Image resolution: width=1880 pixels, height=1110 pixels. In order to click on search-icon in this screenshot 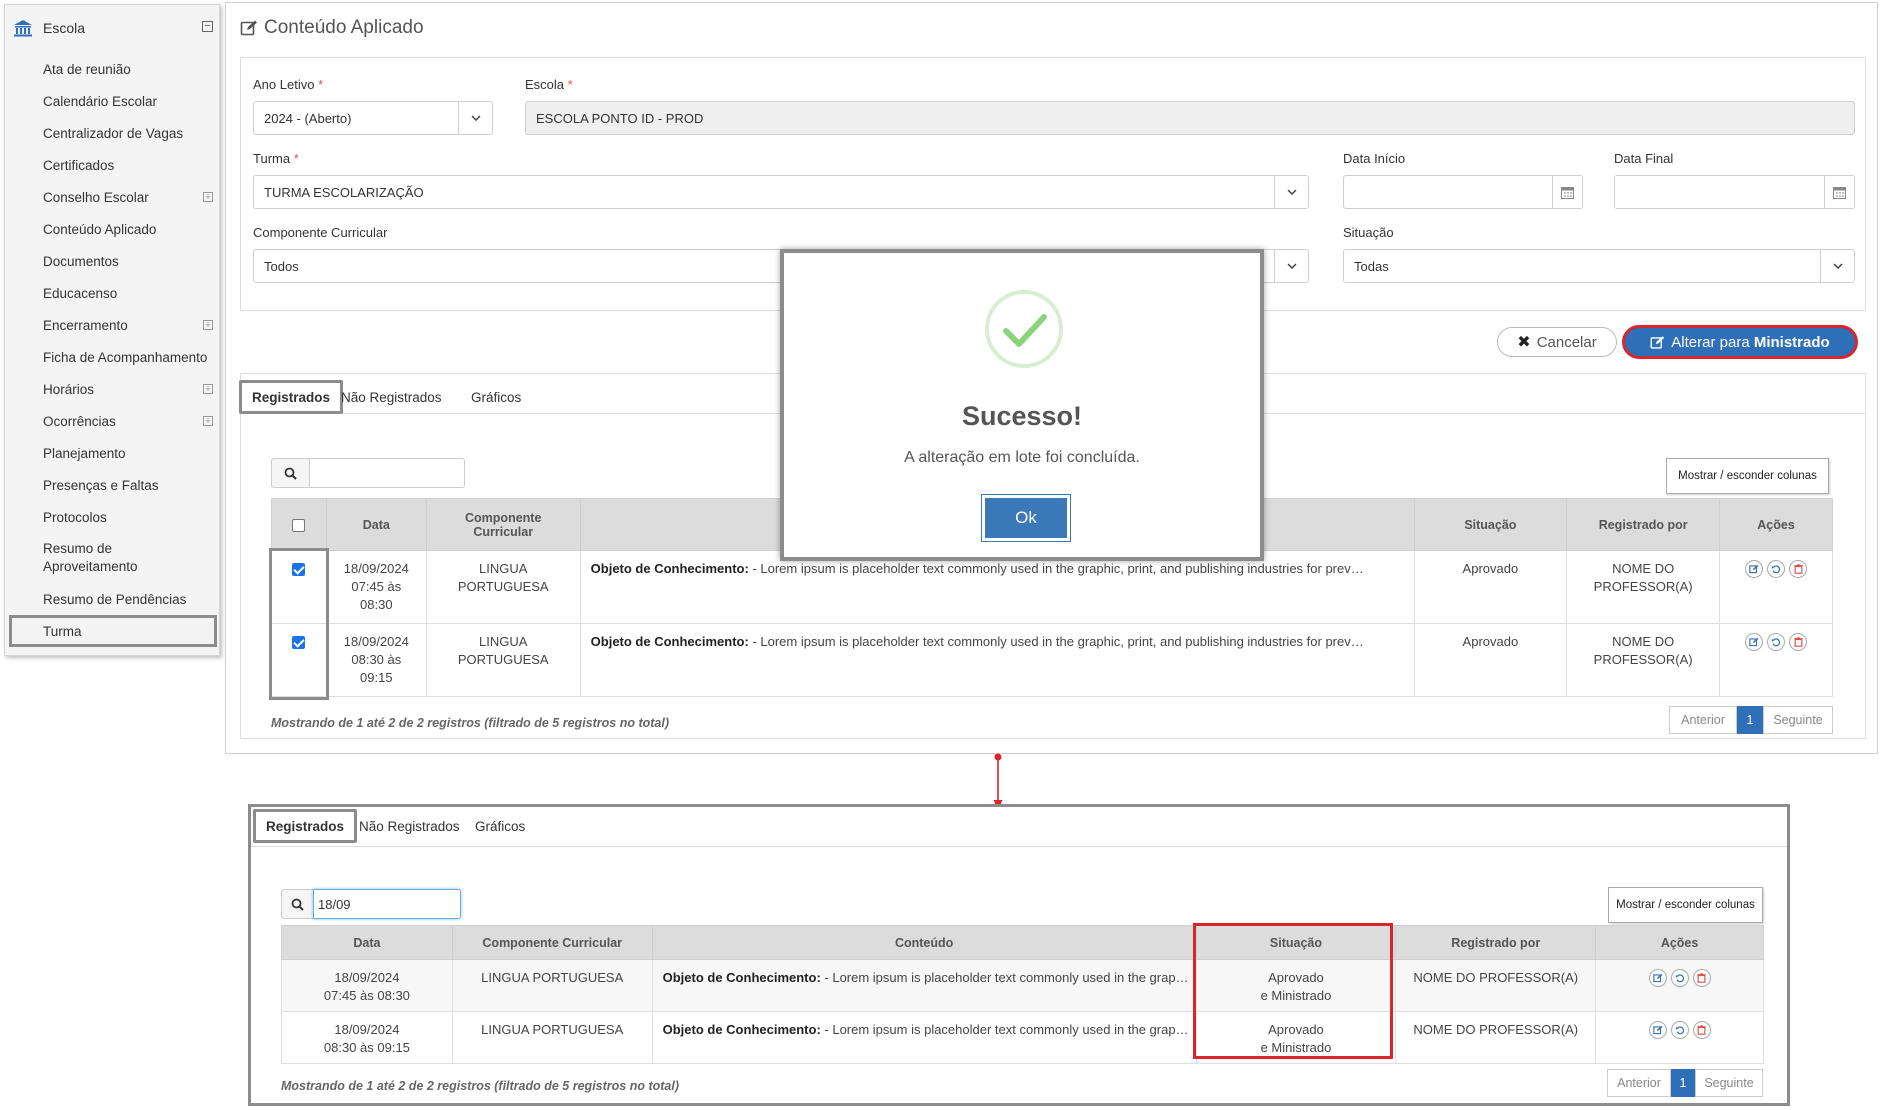, I will do `click(290, 473)`.